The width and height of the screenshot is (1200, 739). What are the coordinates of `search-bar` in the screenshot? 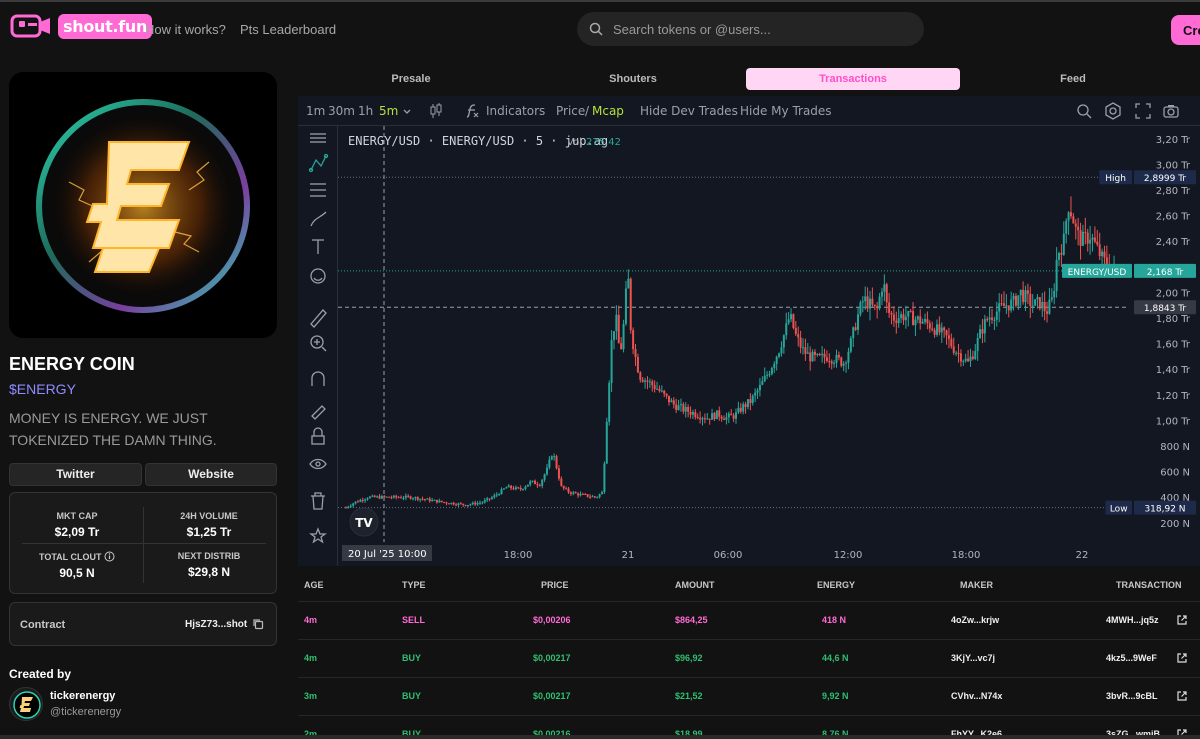 It's located at (750, 29).